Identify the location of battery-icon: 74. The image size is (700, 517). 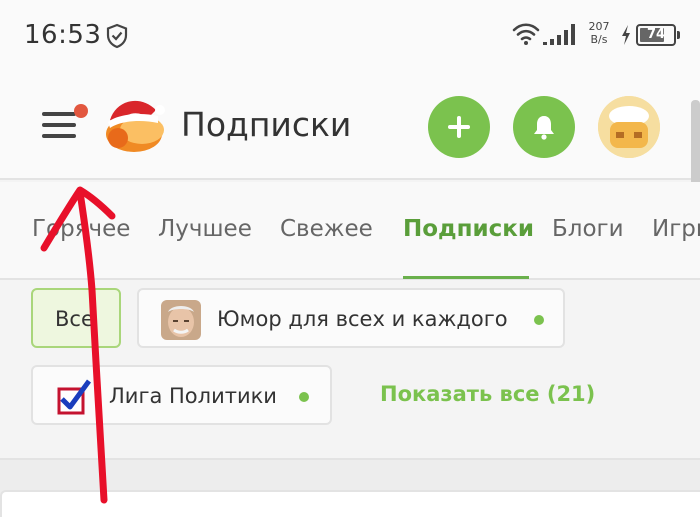
(656, 35).